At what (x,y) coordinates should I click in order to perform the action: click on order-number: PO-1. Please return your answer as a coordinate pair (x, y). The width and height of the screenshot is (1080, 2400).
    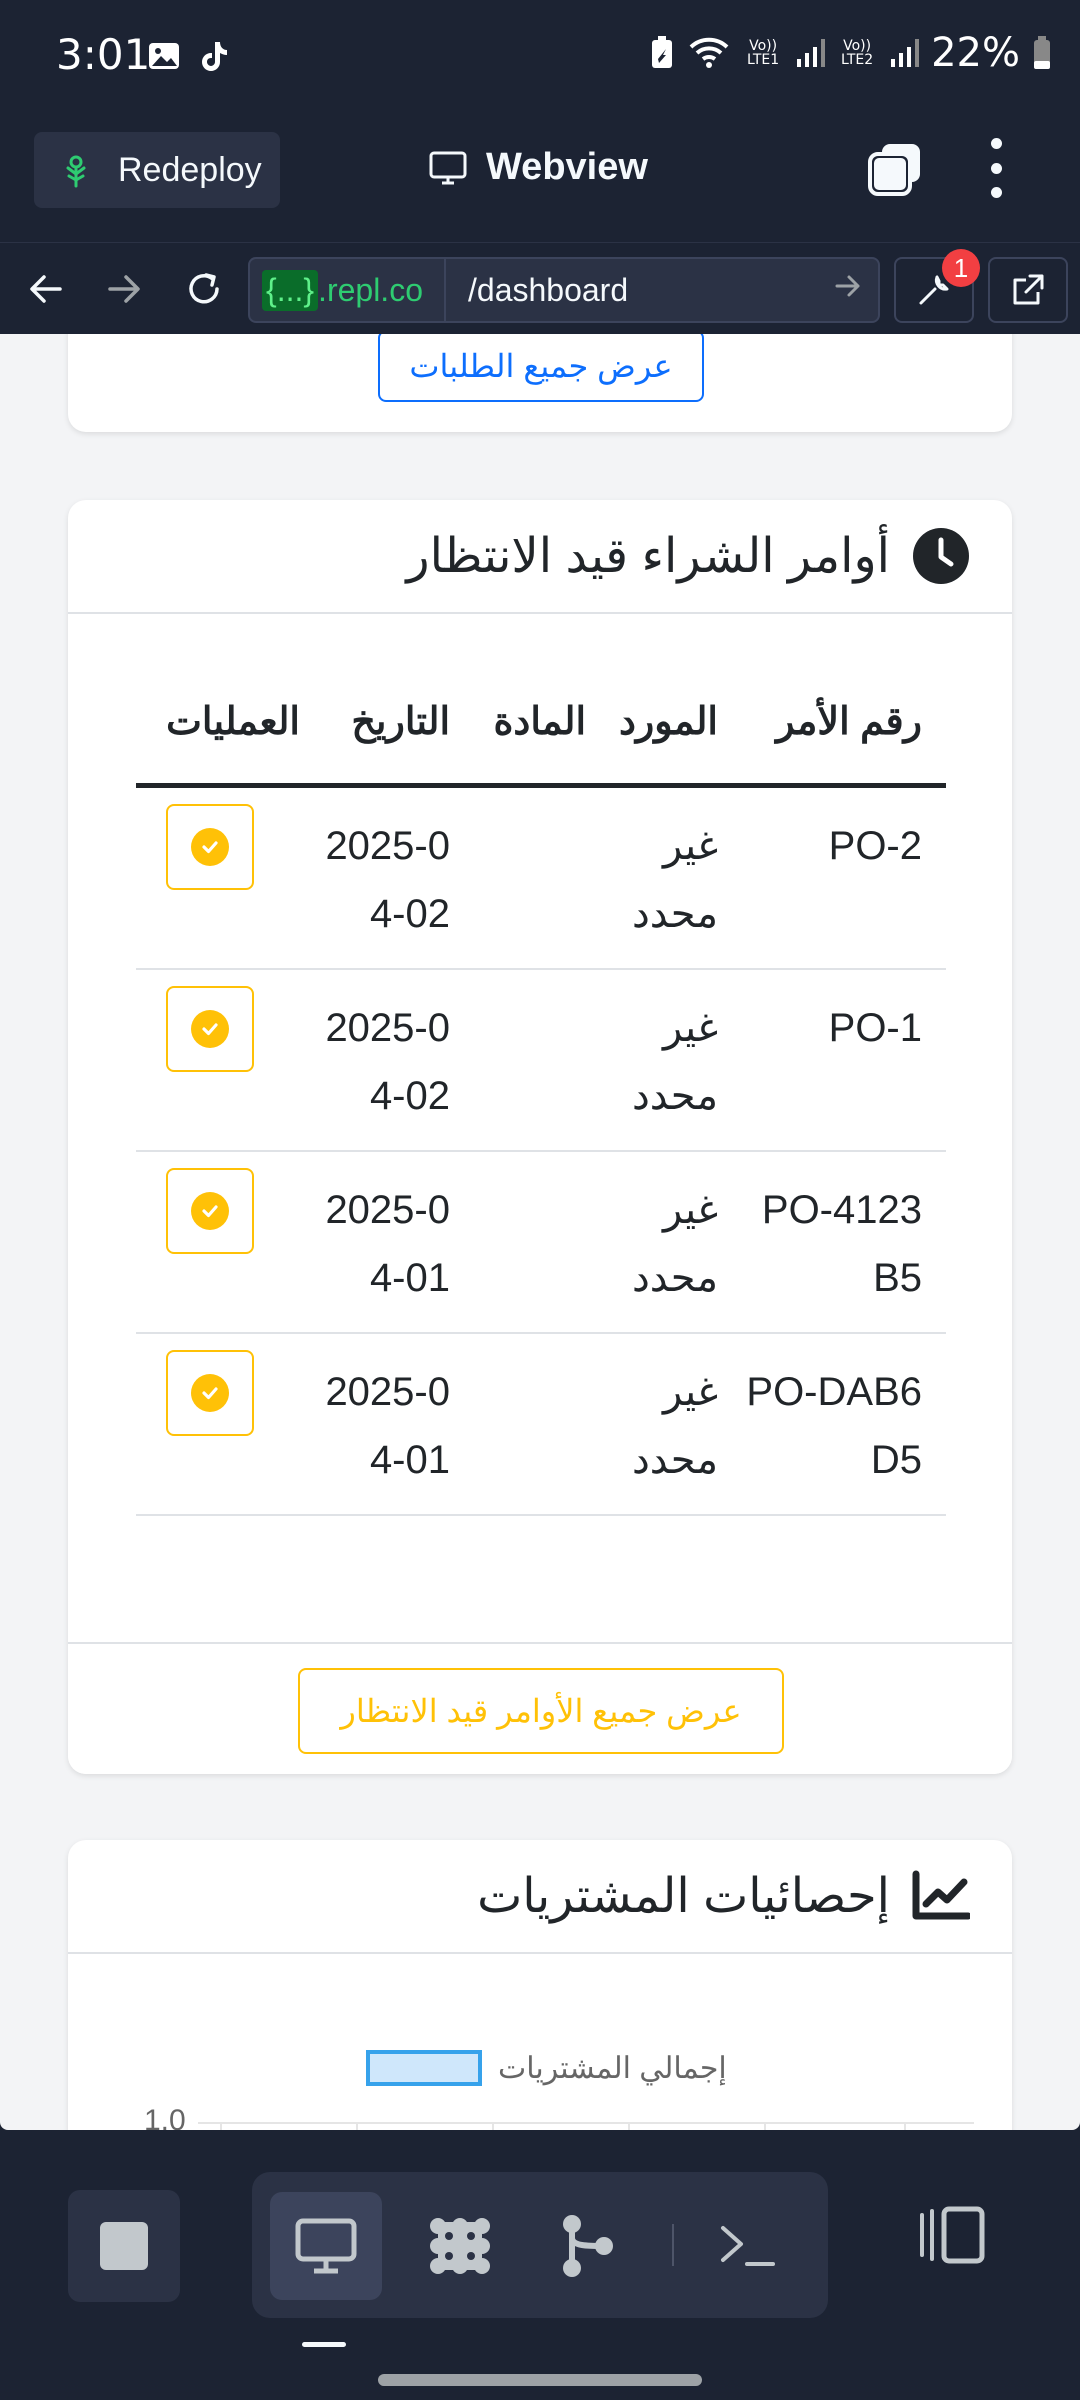
    Looking at the image, I should click on (875, 1028).